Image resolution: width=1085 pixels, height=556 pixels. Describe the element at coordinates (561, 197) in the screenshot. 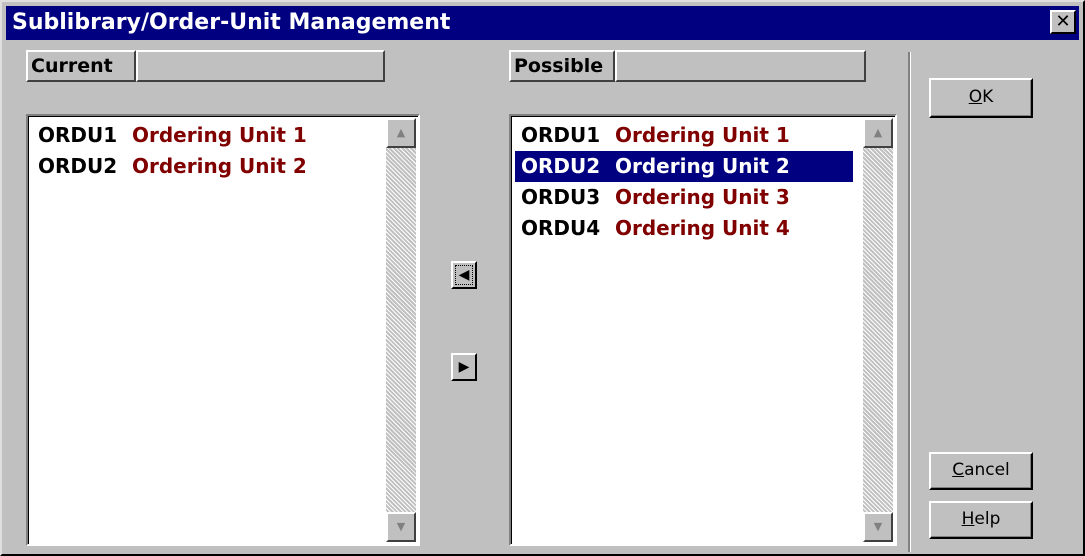

I see `item-code: ORDU3` at that location.